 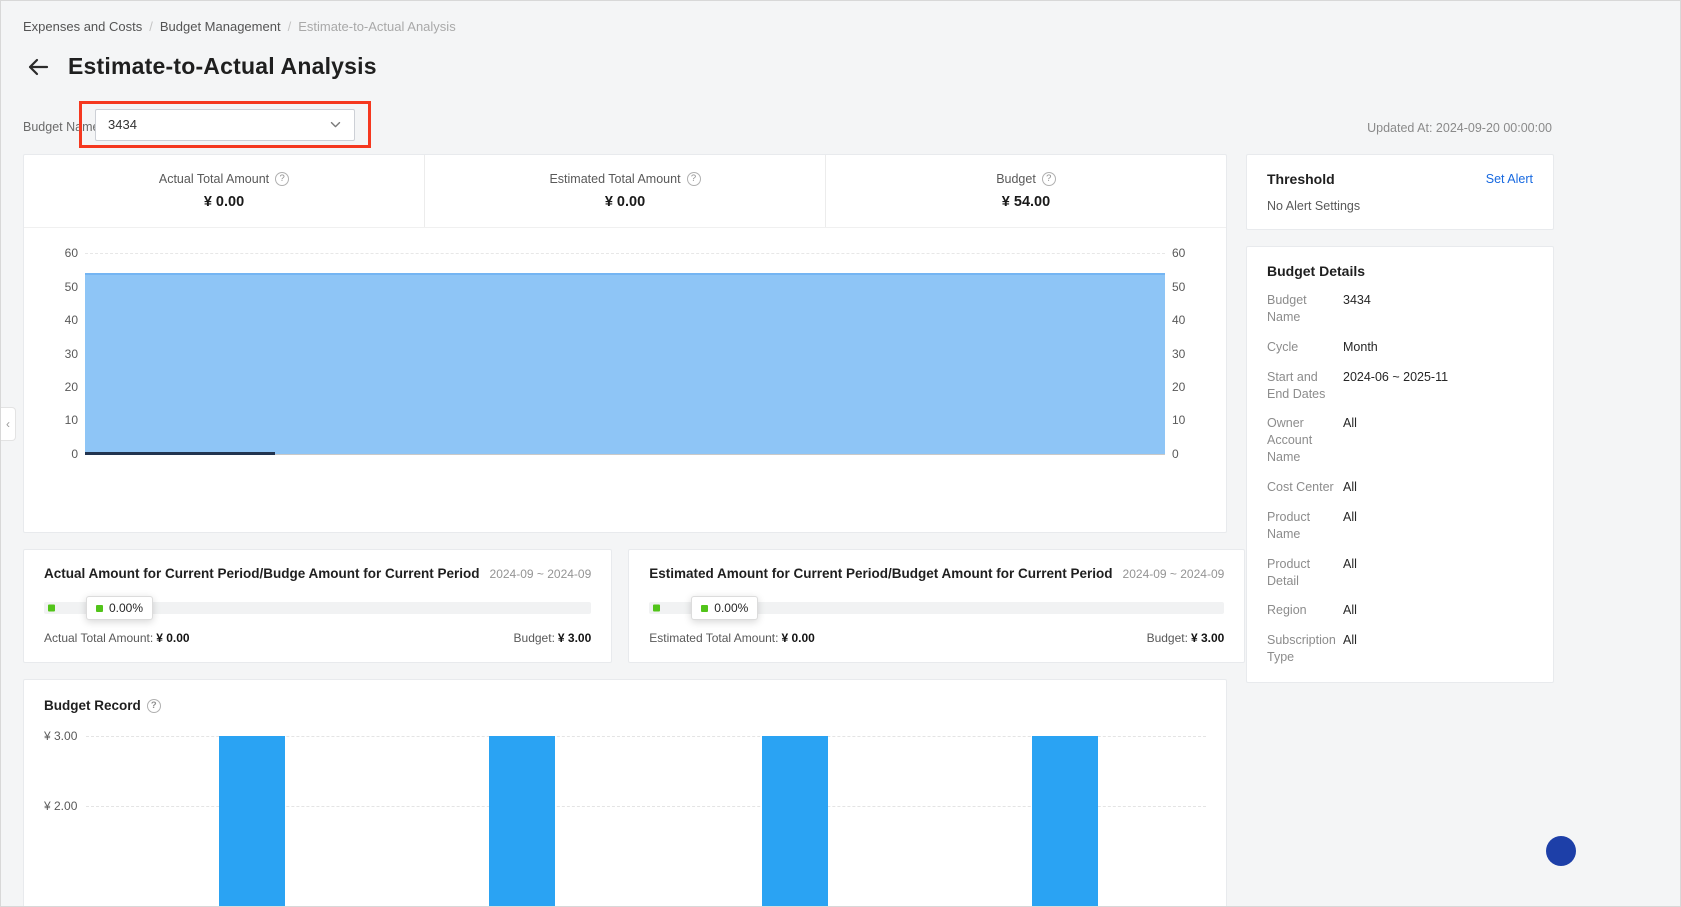 What do you see at coordinates (615, 179) in the screenshot?
I see `stat-label-text: Estimated Total Amount` at bounding box center [615, 179].